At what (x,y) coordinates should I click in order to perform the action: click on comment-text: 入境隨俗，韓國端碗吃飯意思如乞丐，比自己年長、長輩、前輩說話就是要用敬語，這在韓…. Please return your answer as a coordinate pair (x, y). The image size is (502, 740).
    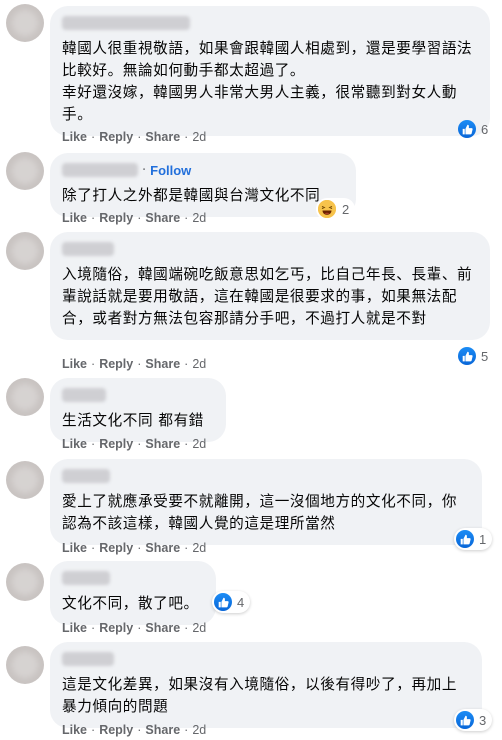
    Looking at the image, I should click on (267, 296).